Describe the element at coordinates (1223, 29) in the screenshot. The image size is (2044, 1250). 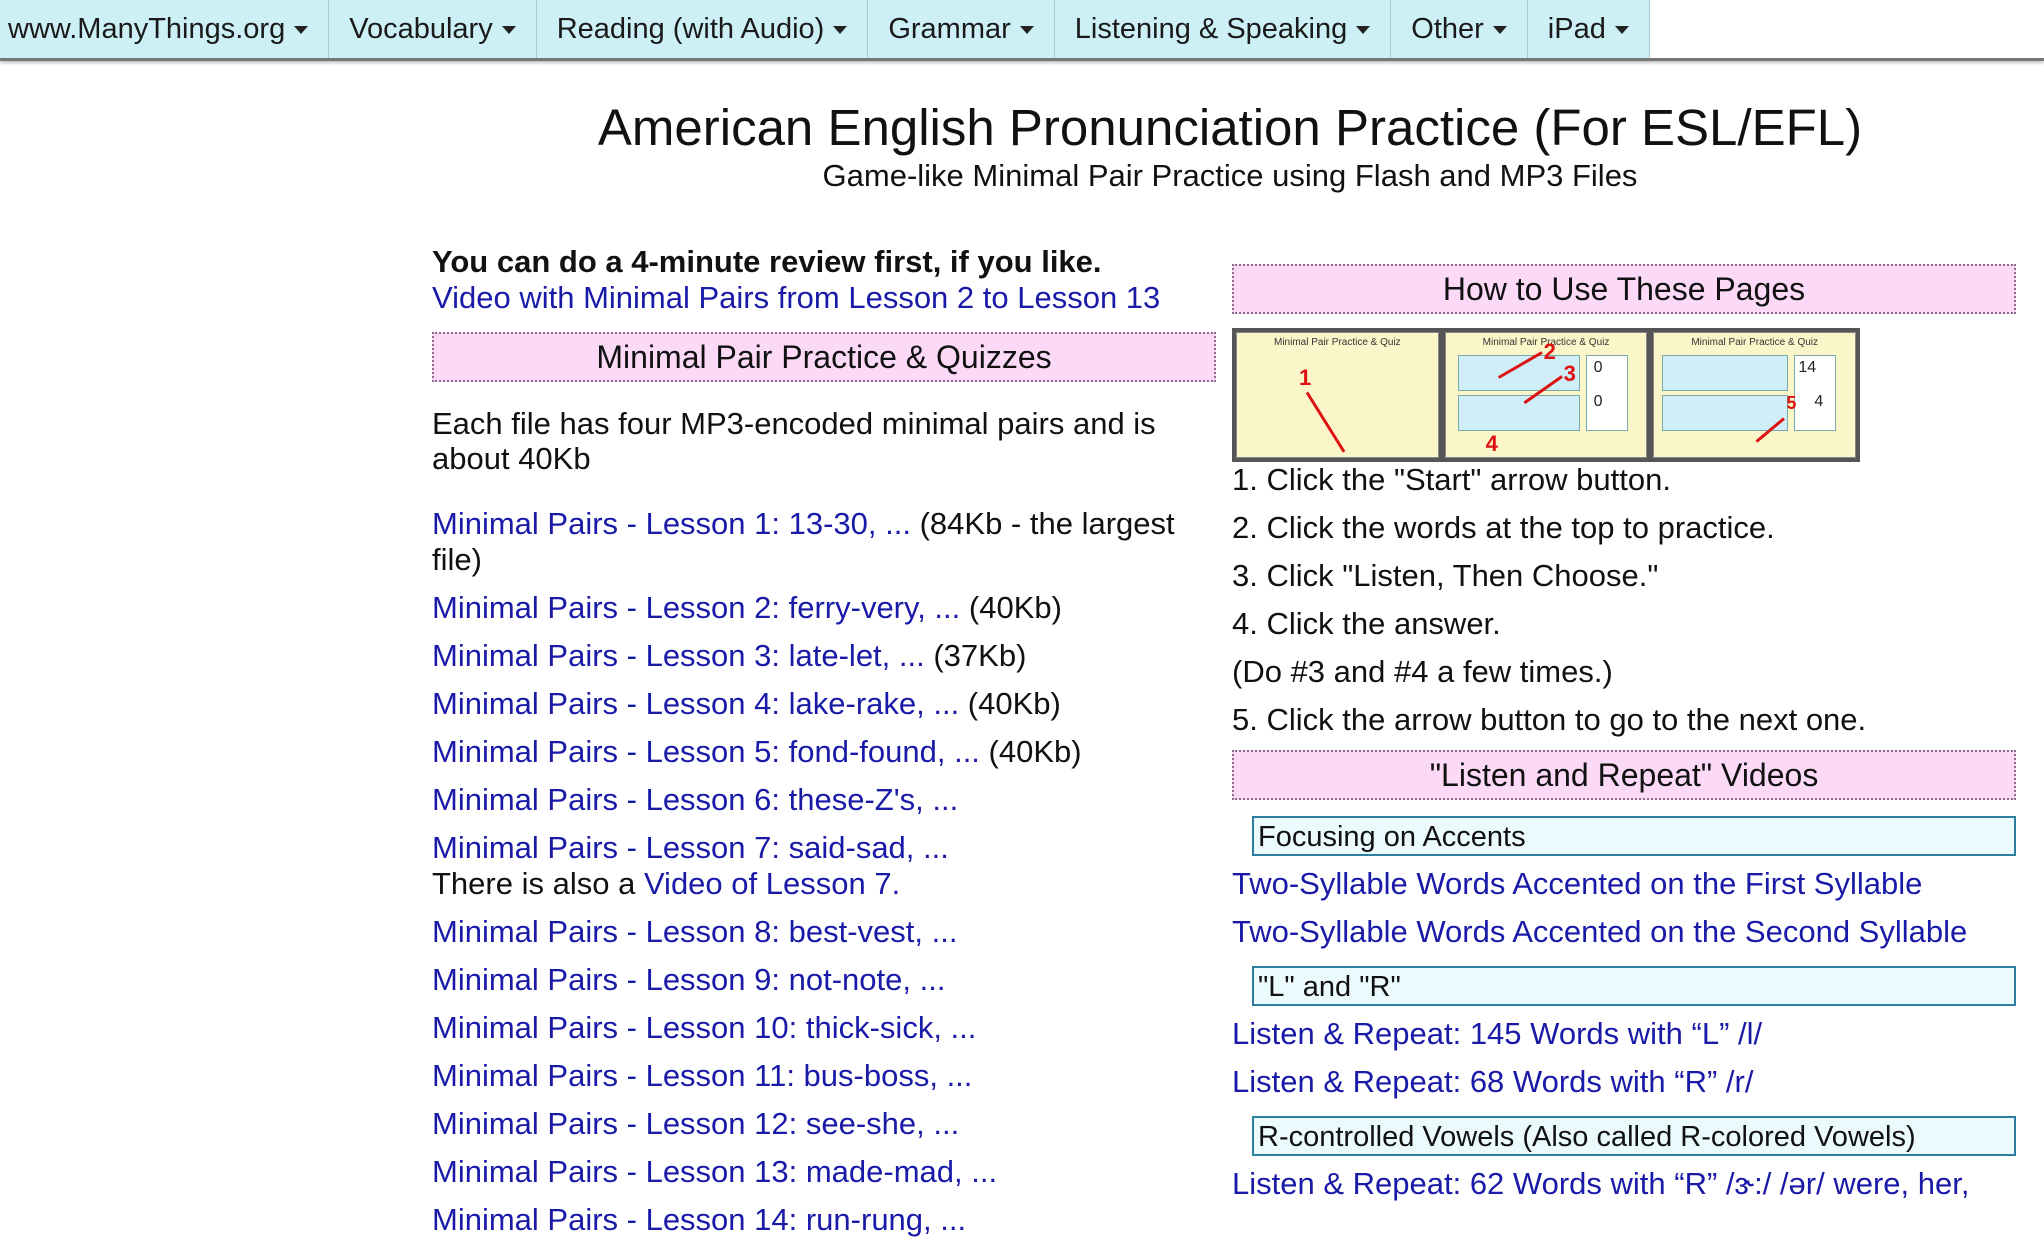
I see `nav-item-listening-speaking: Listening & Speaking` at that location.